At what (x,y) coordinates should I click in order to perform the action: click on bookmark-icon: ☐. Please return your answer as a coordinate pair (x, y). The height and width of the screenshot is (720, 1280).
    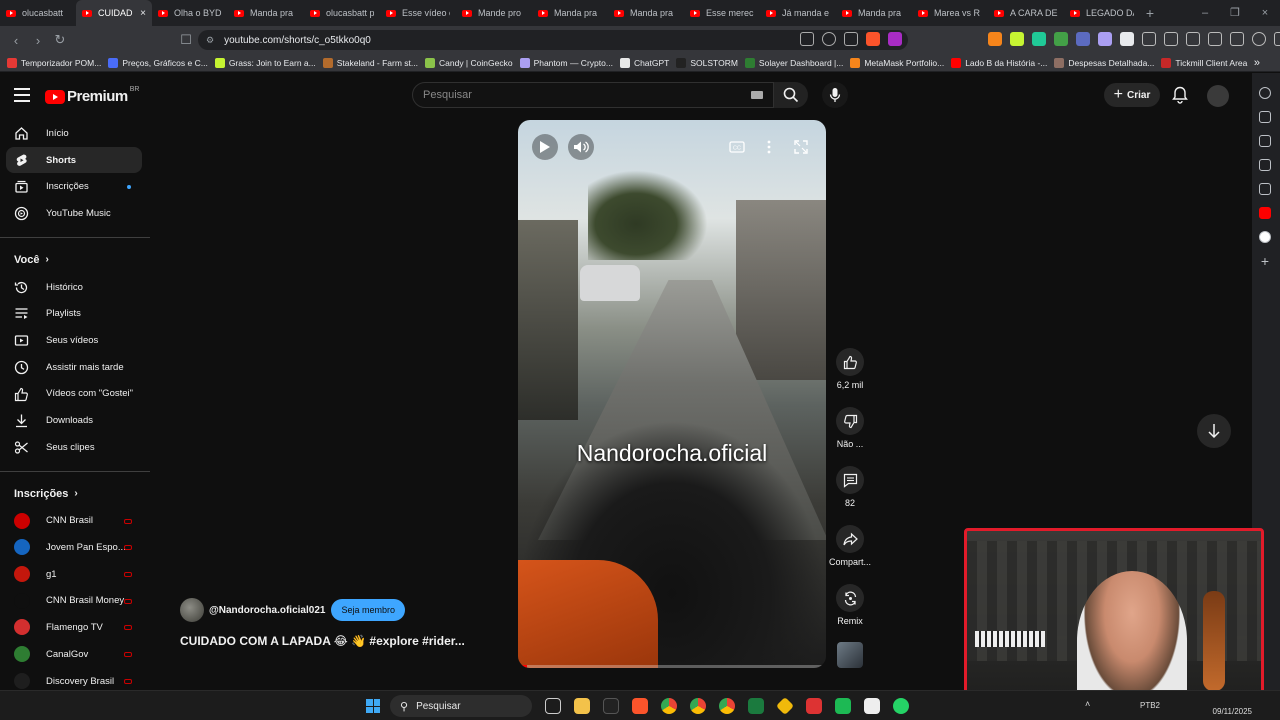
    Looking at the image, I should click on (186, 40).